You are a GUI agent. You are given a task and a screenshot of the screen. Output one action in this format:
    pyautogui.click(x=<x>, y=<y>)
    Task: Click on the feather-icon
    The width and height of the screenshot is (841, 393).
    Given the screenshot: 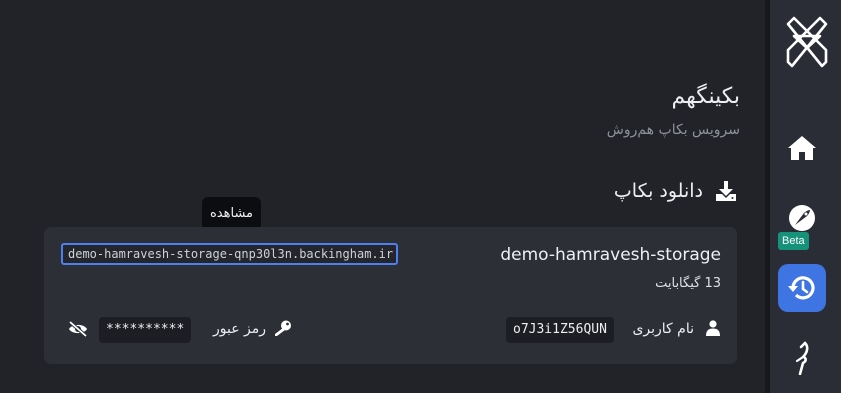 What is the action you would take?
    pyautogui.click(x=802, y=358)
    